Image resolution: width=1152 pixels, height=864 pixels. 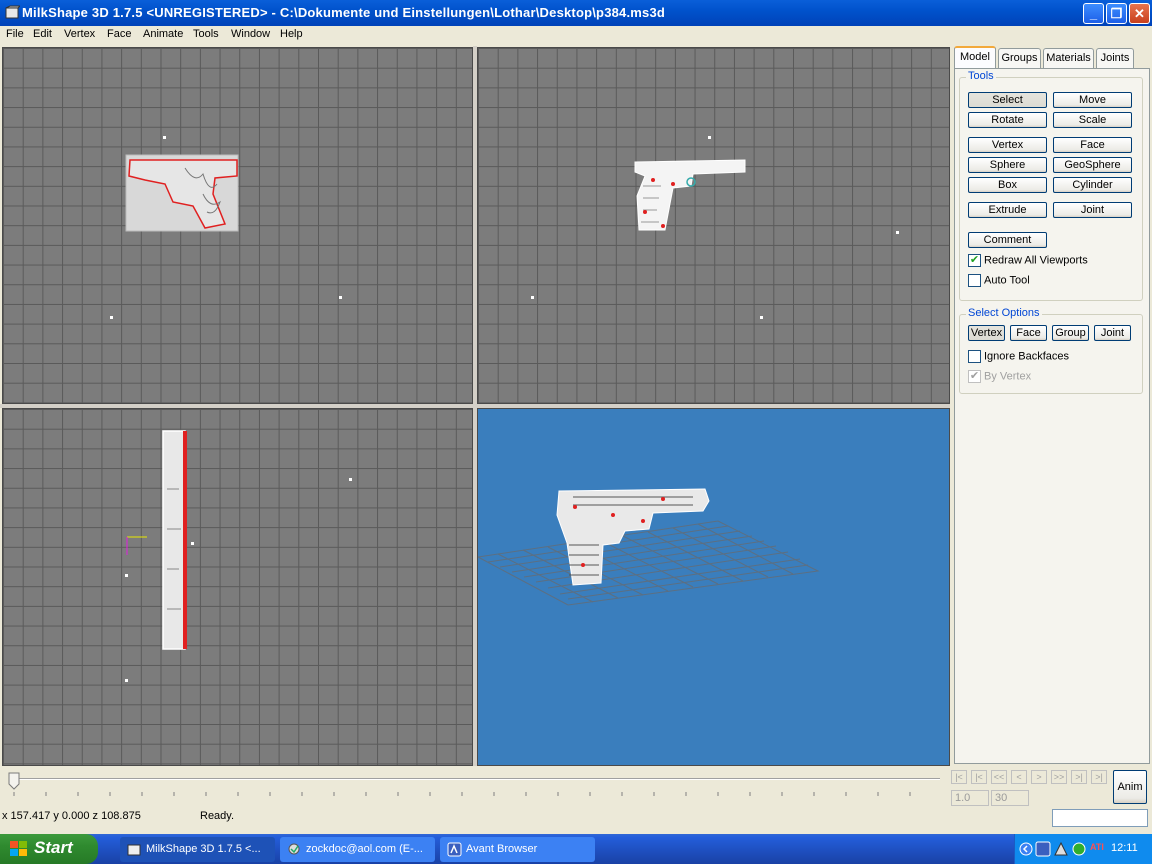 I want to click on geosphere-tool-button: GeoSphere, so click(x=1092, y=165).